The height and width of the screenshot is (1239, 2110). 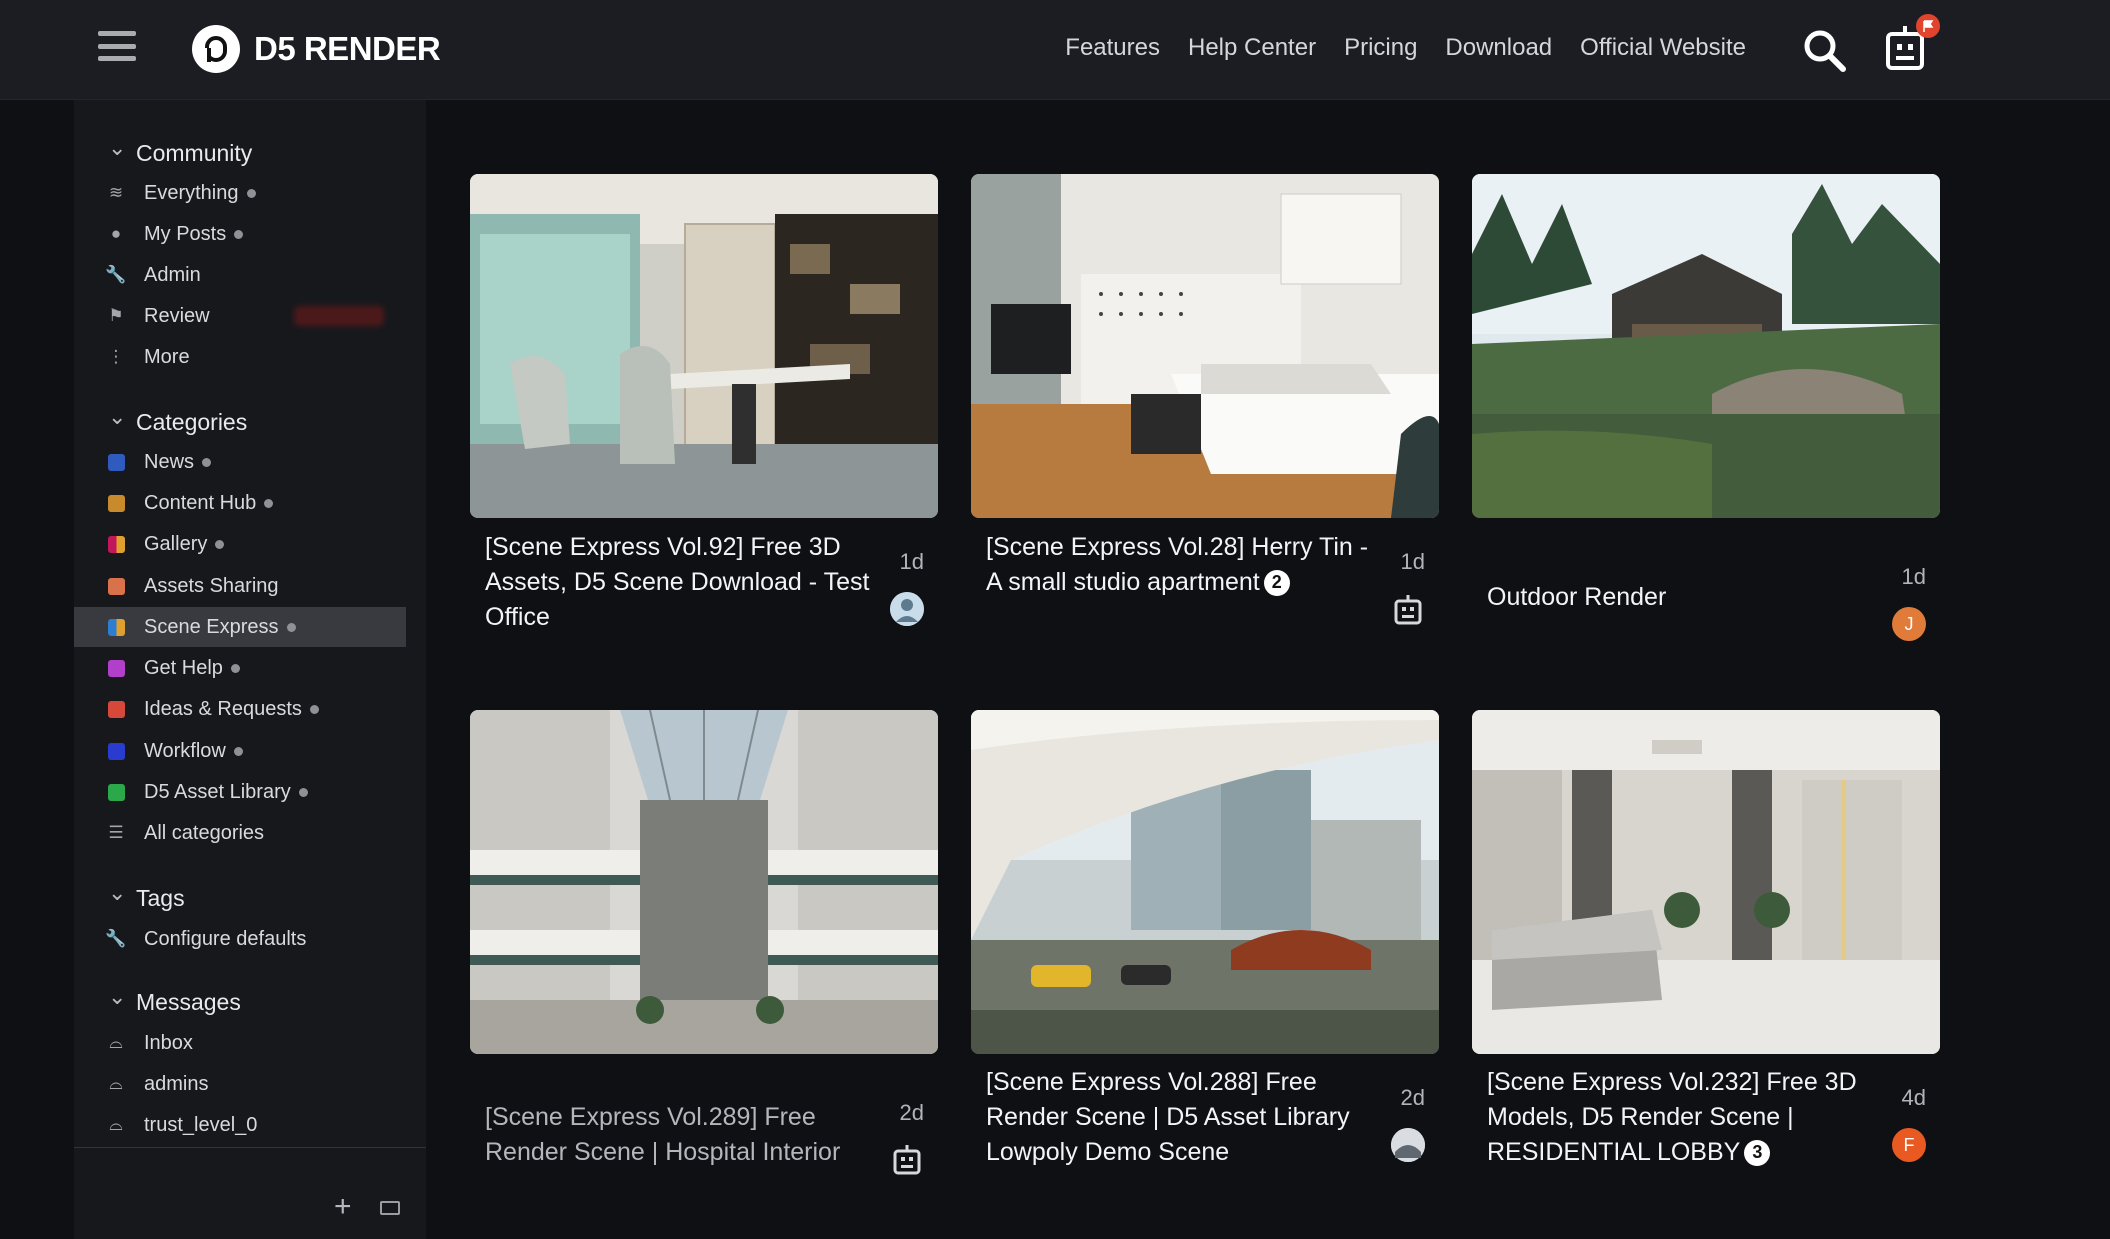 I want to click on sidebar-item-my-posts: ● My Posts, so click(x=240, y=234).